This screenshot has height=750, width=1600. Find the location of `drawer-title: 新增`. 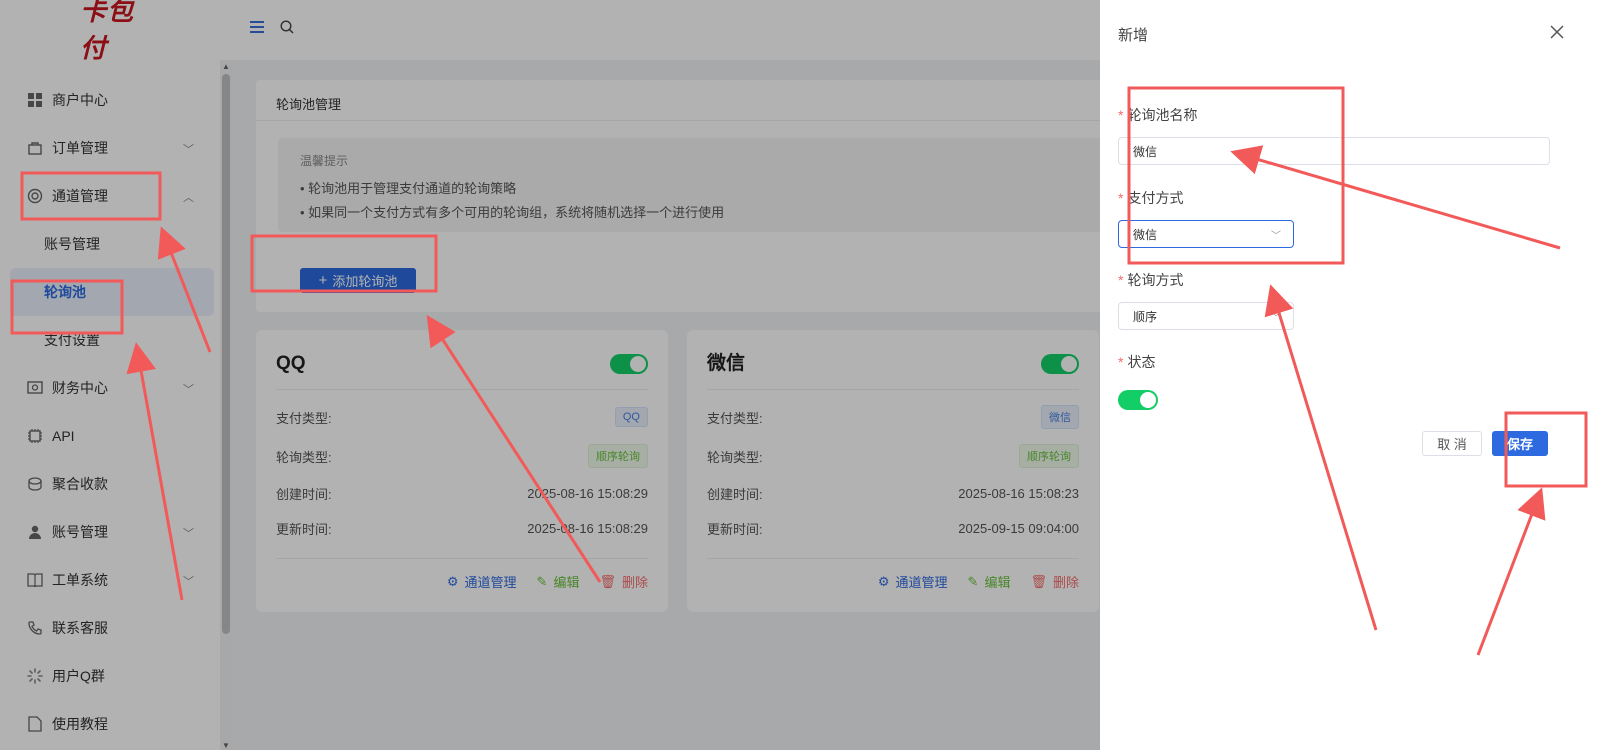

drawer-title: 新增 is located at coordinates (1133, 35).